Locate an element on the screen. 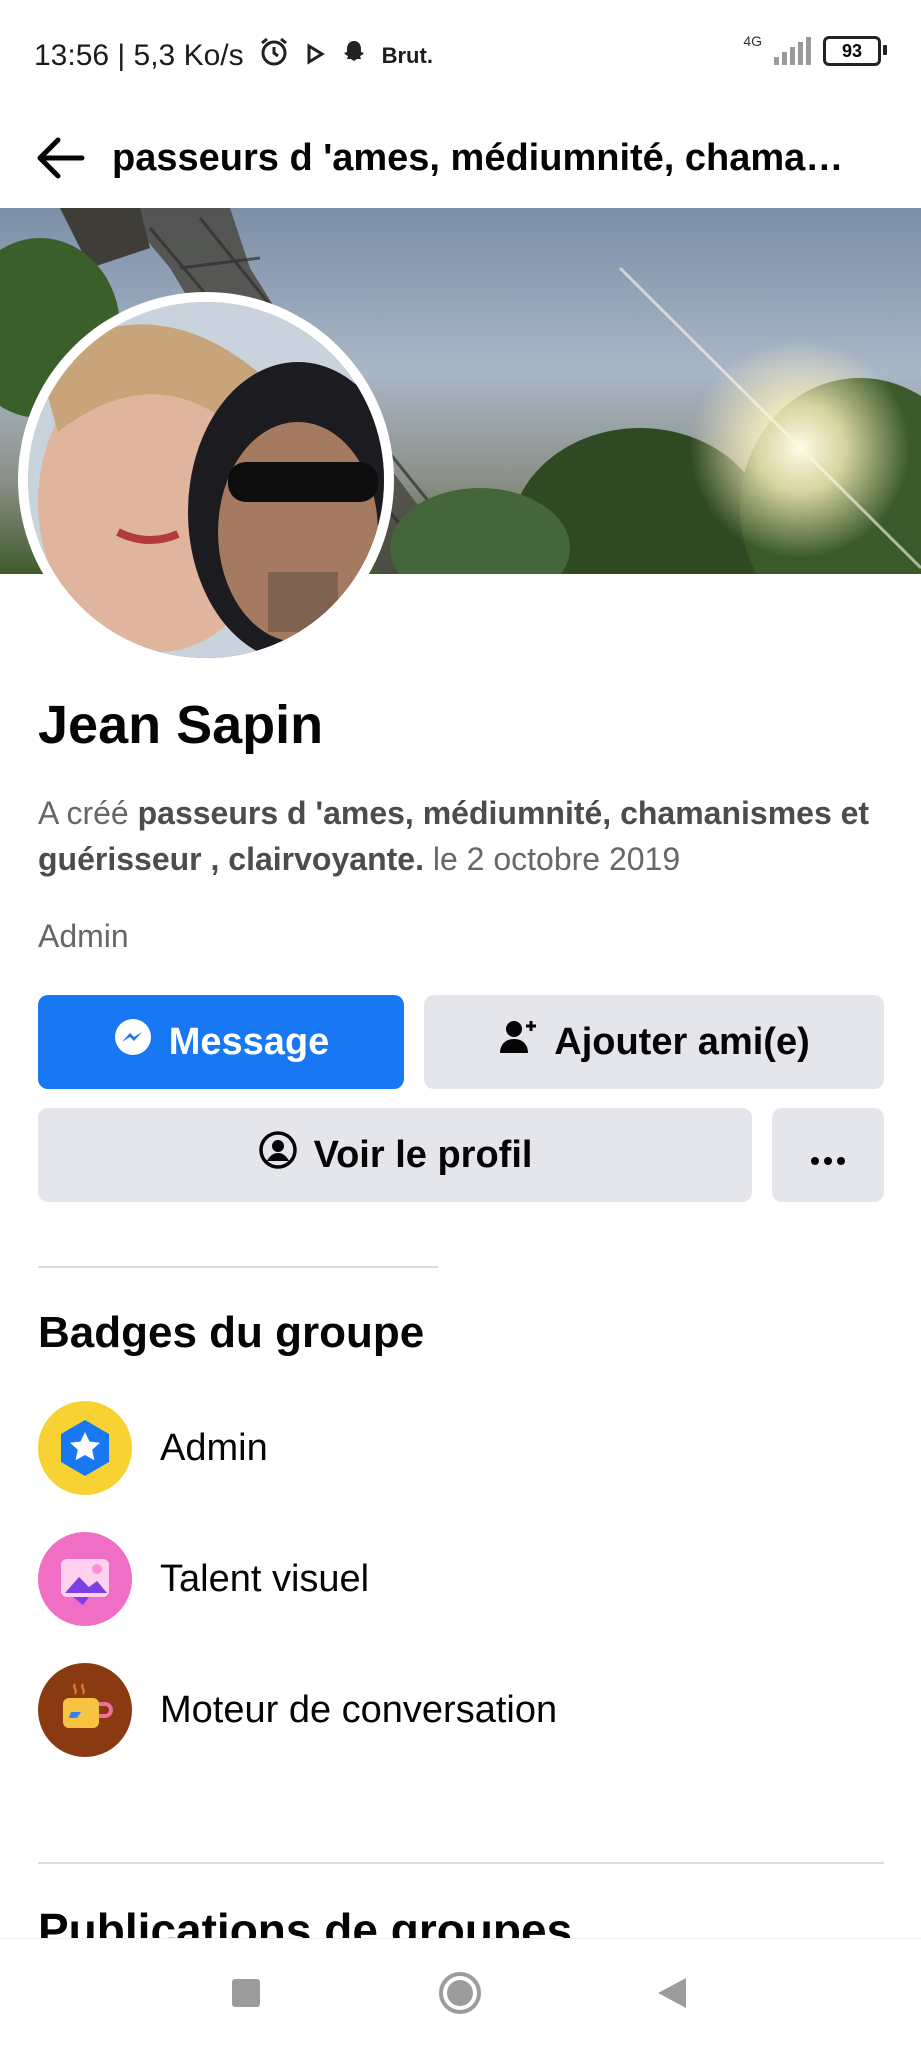  recents-square-icon is located at coordinates (246, 1993).